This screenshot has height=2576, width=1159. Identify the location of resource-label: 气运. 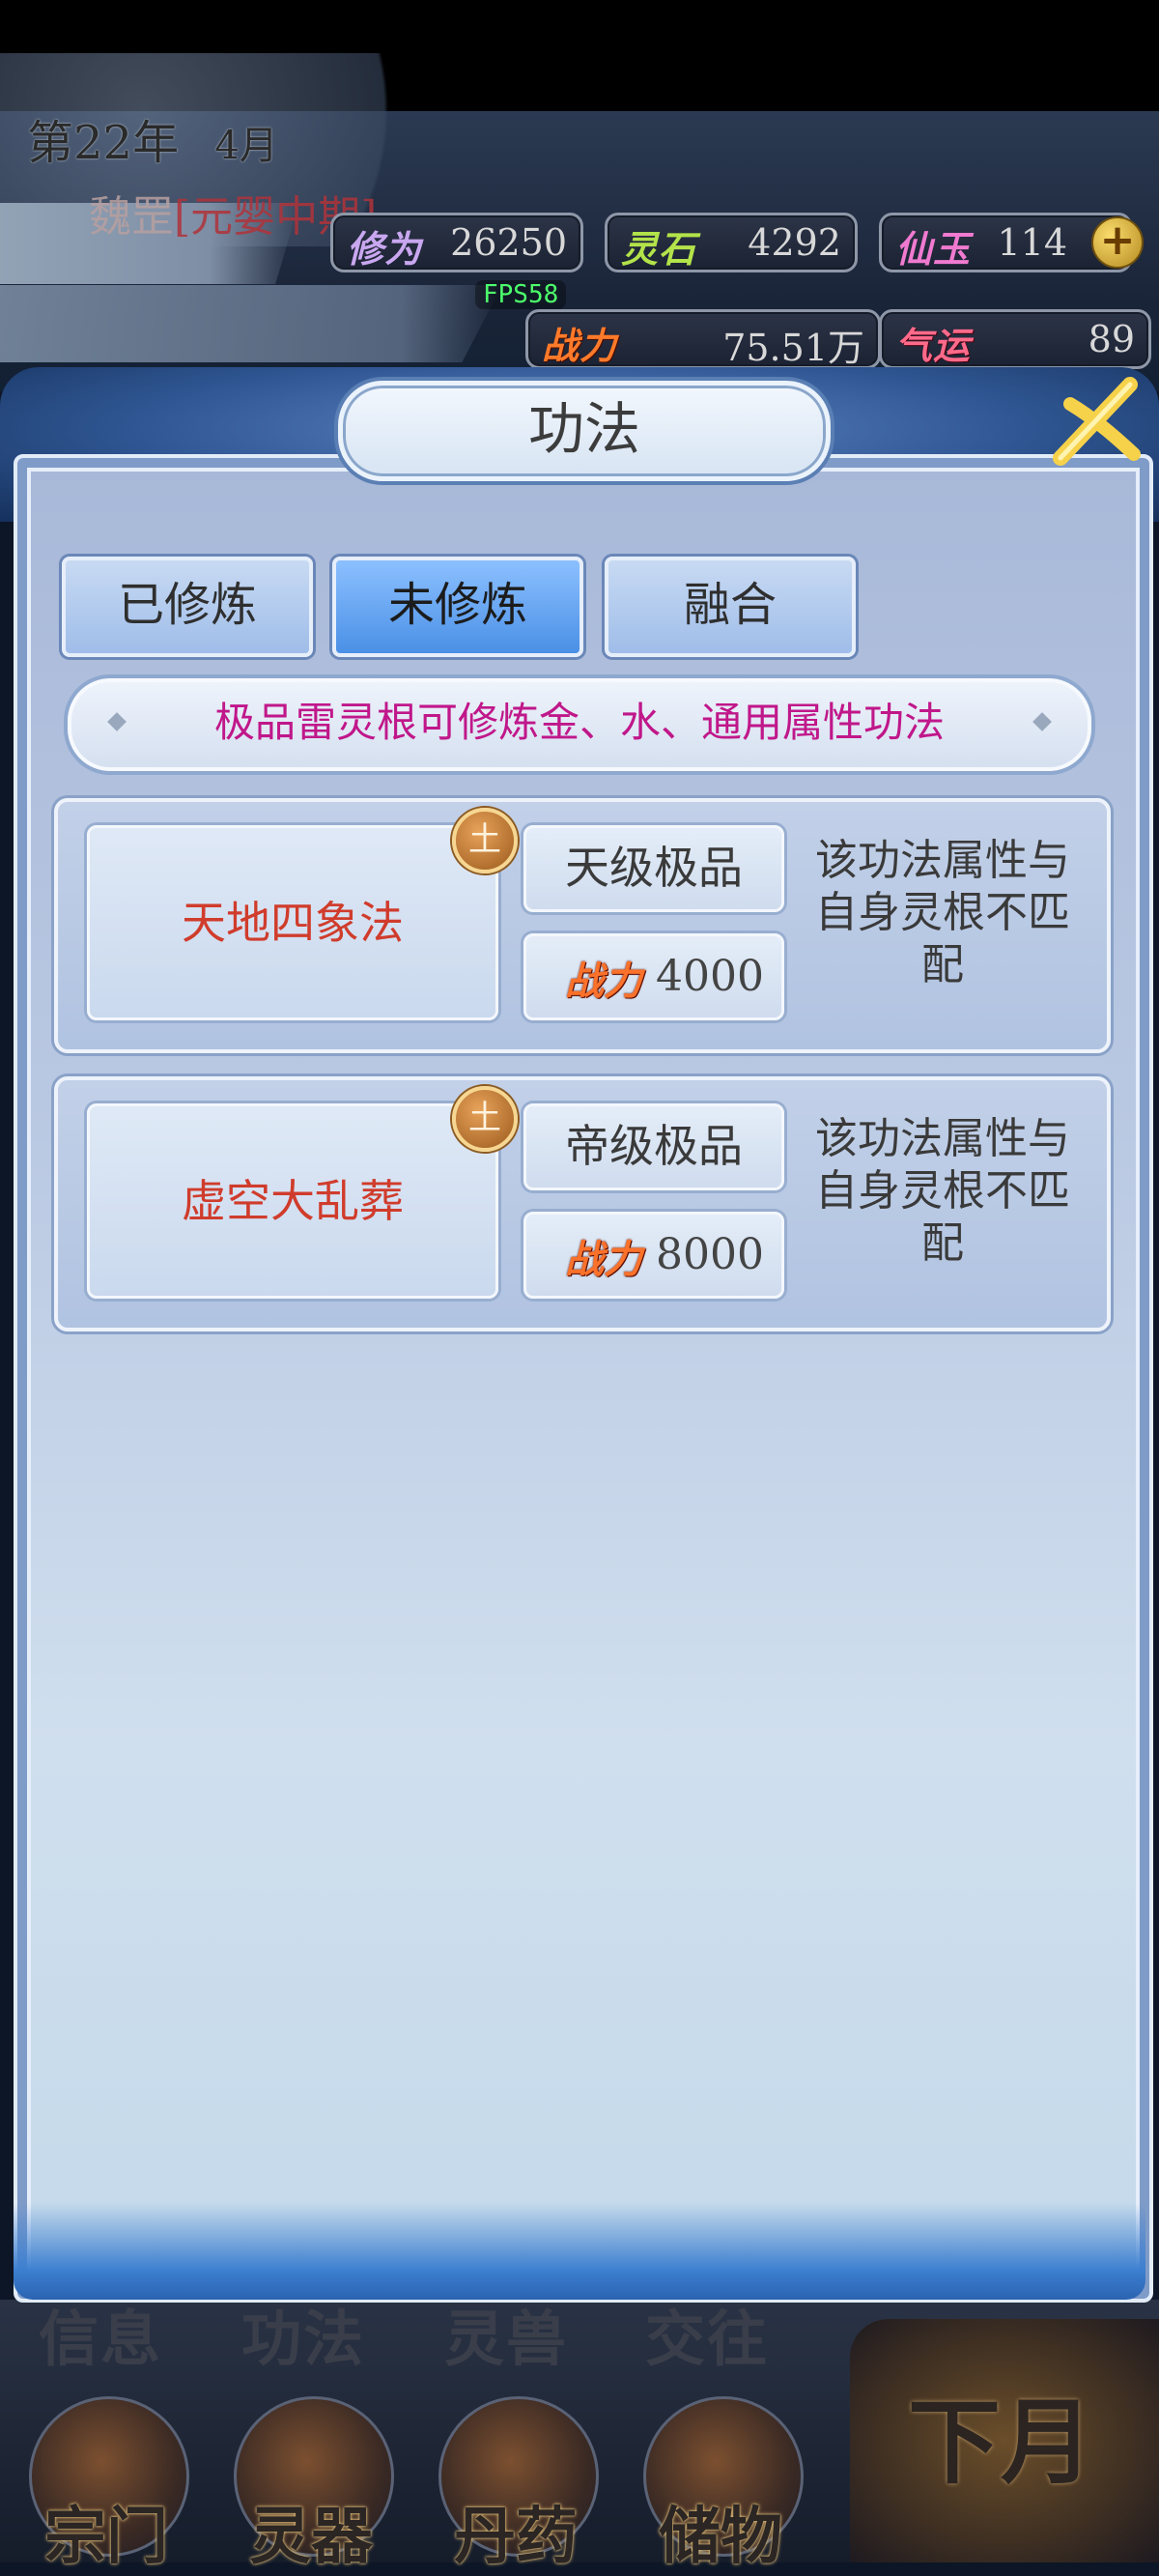
(933, 346).